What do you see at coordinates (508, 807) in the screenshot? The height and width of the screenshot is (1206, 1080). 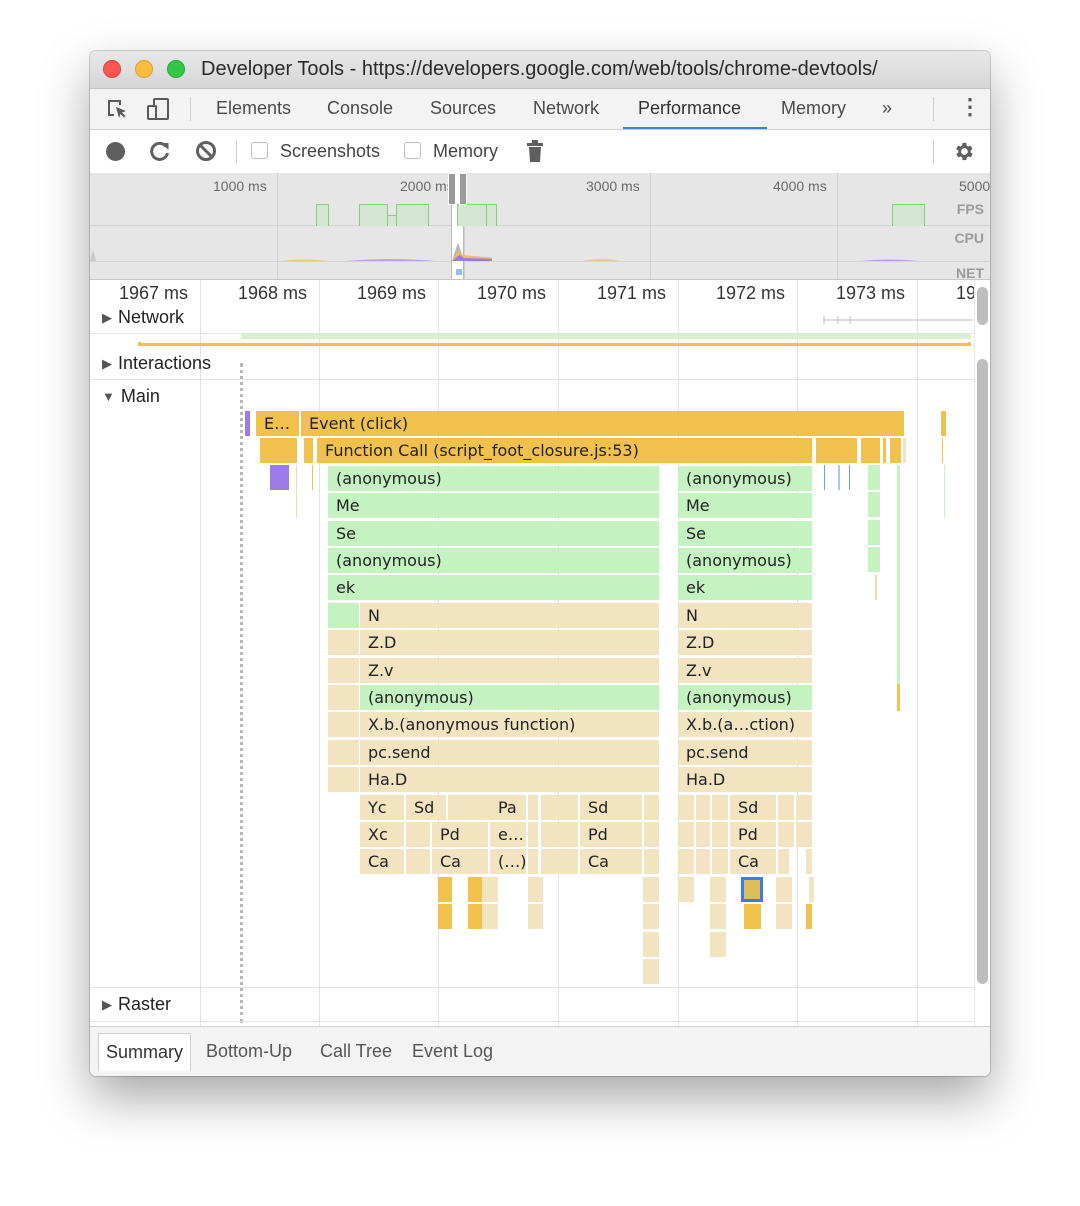 I see `flame-frame-leaf: Pa` at bounding box center [508, 807].